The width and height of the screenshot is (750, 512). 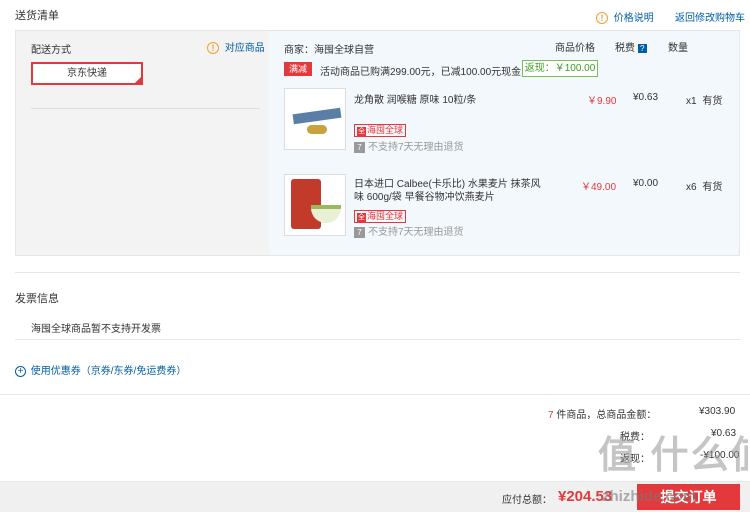 I want to click on coupon-toggle: + 使用优惠券（京券/东券/免运费券）, so click(x=100, y=369).